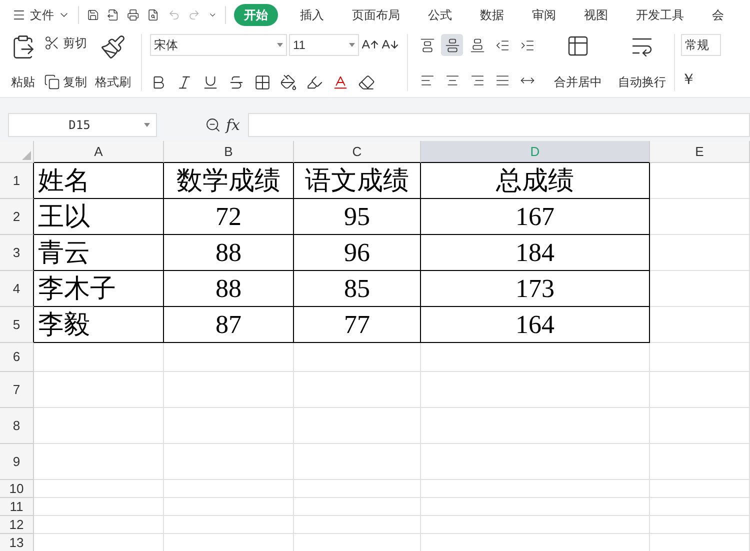  I want to click on indent-icon, so click(527, 45).